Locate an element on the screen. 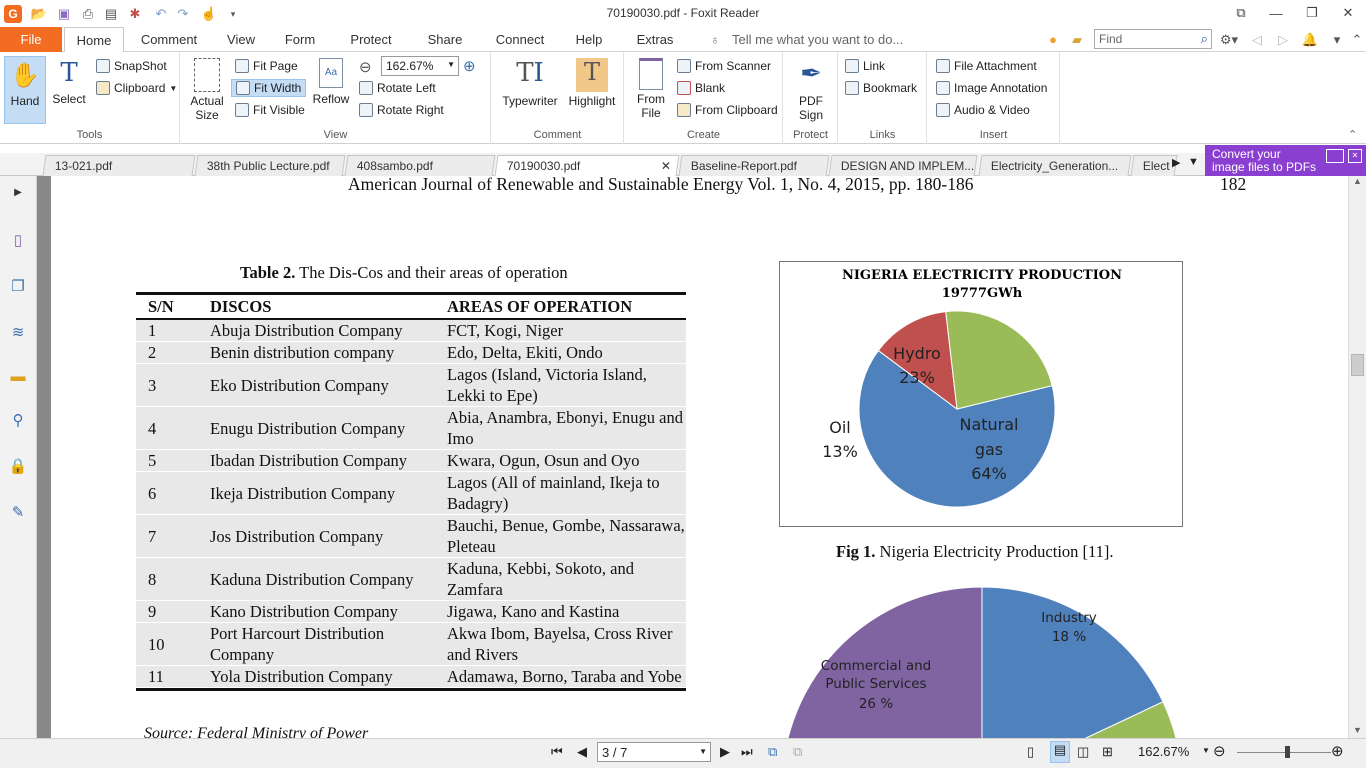  from-scanner-button: From Scanner is located at coordinates (724, 66).